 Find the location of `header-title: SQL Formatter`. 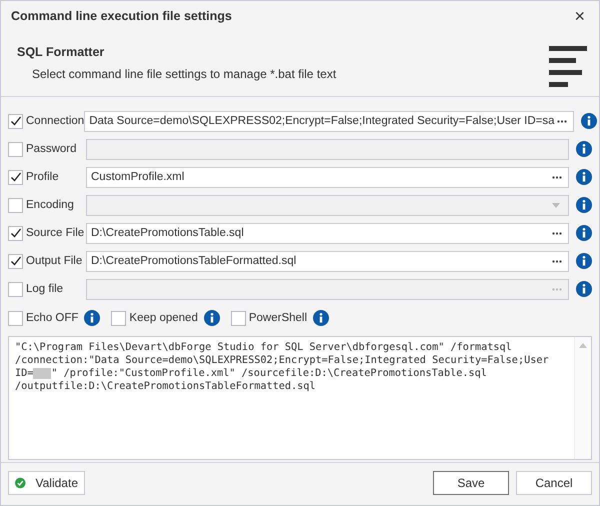

header-title: SQL Formatter is located at coordinates (61, 52).